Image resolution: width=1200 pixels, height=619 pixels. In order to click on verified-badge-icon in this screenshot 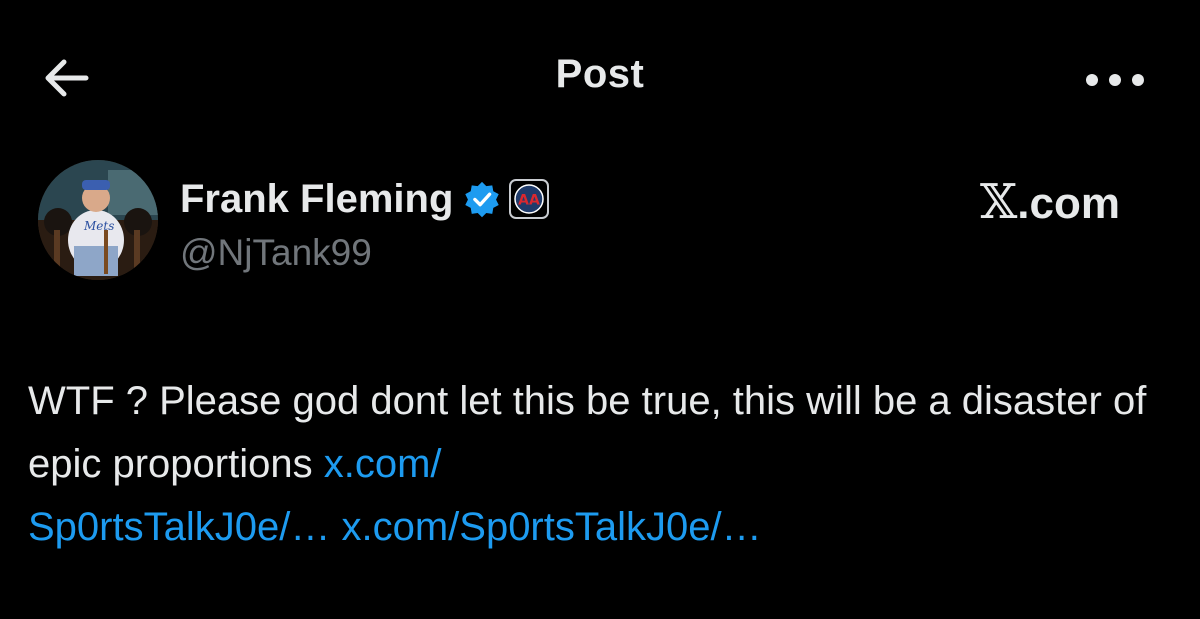, I will do `click(482, 199)`.